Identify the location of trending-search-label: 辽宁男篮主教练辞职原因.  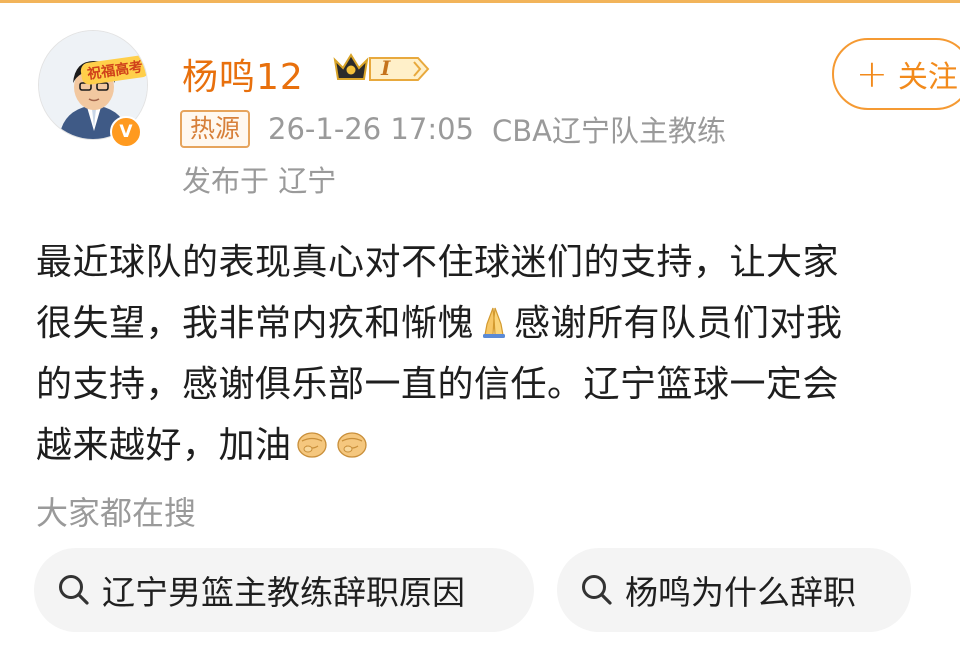
(283, 592).